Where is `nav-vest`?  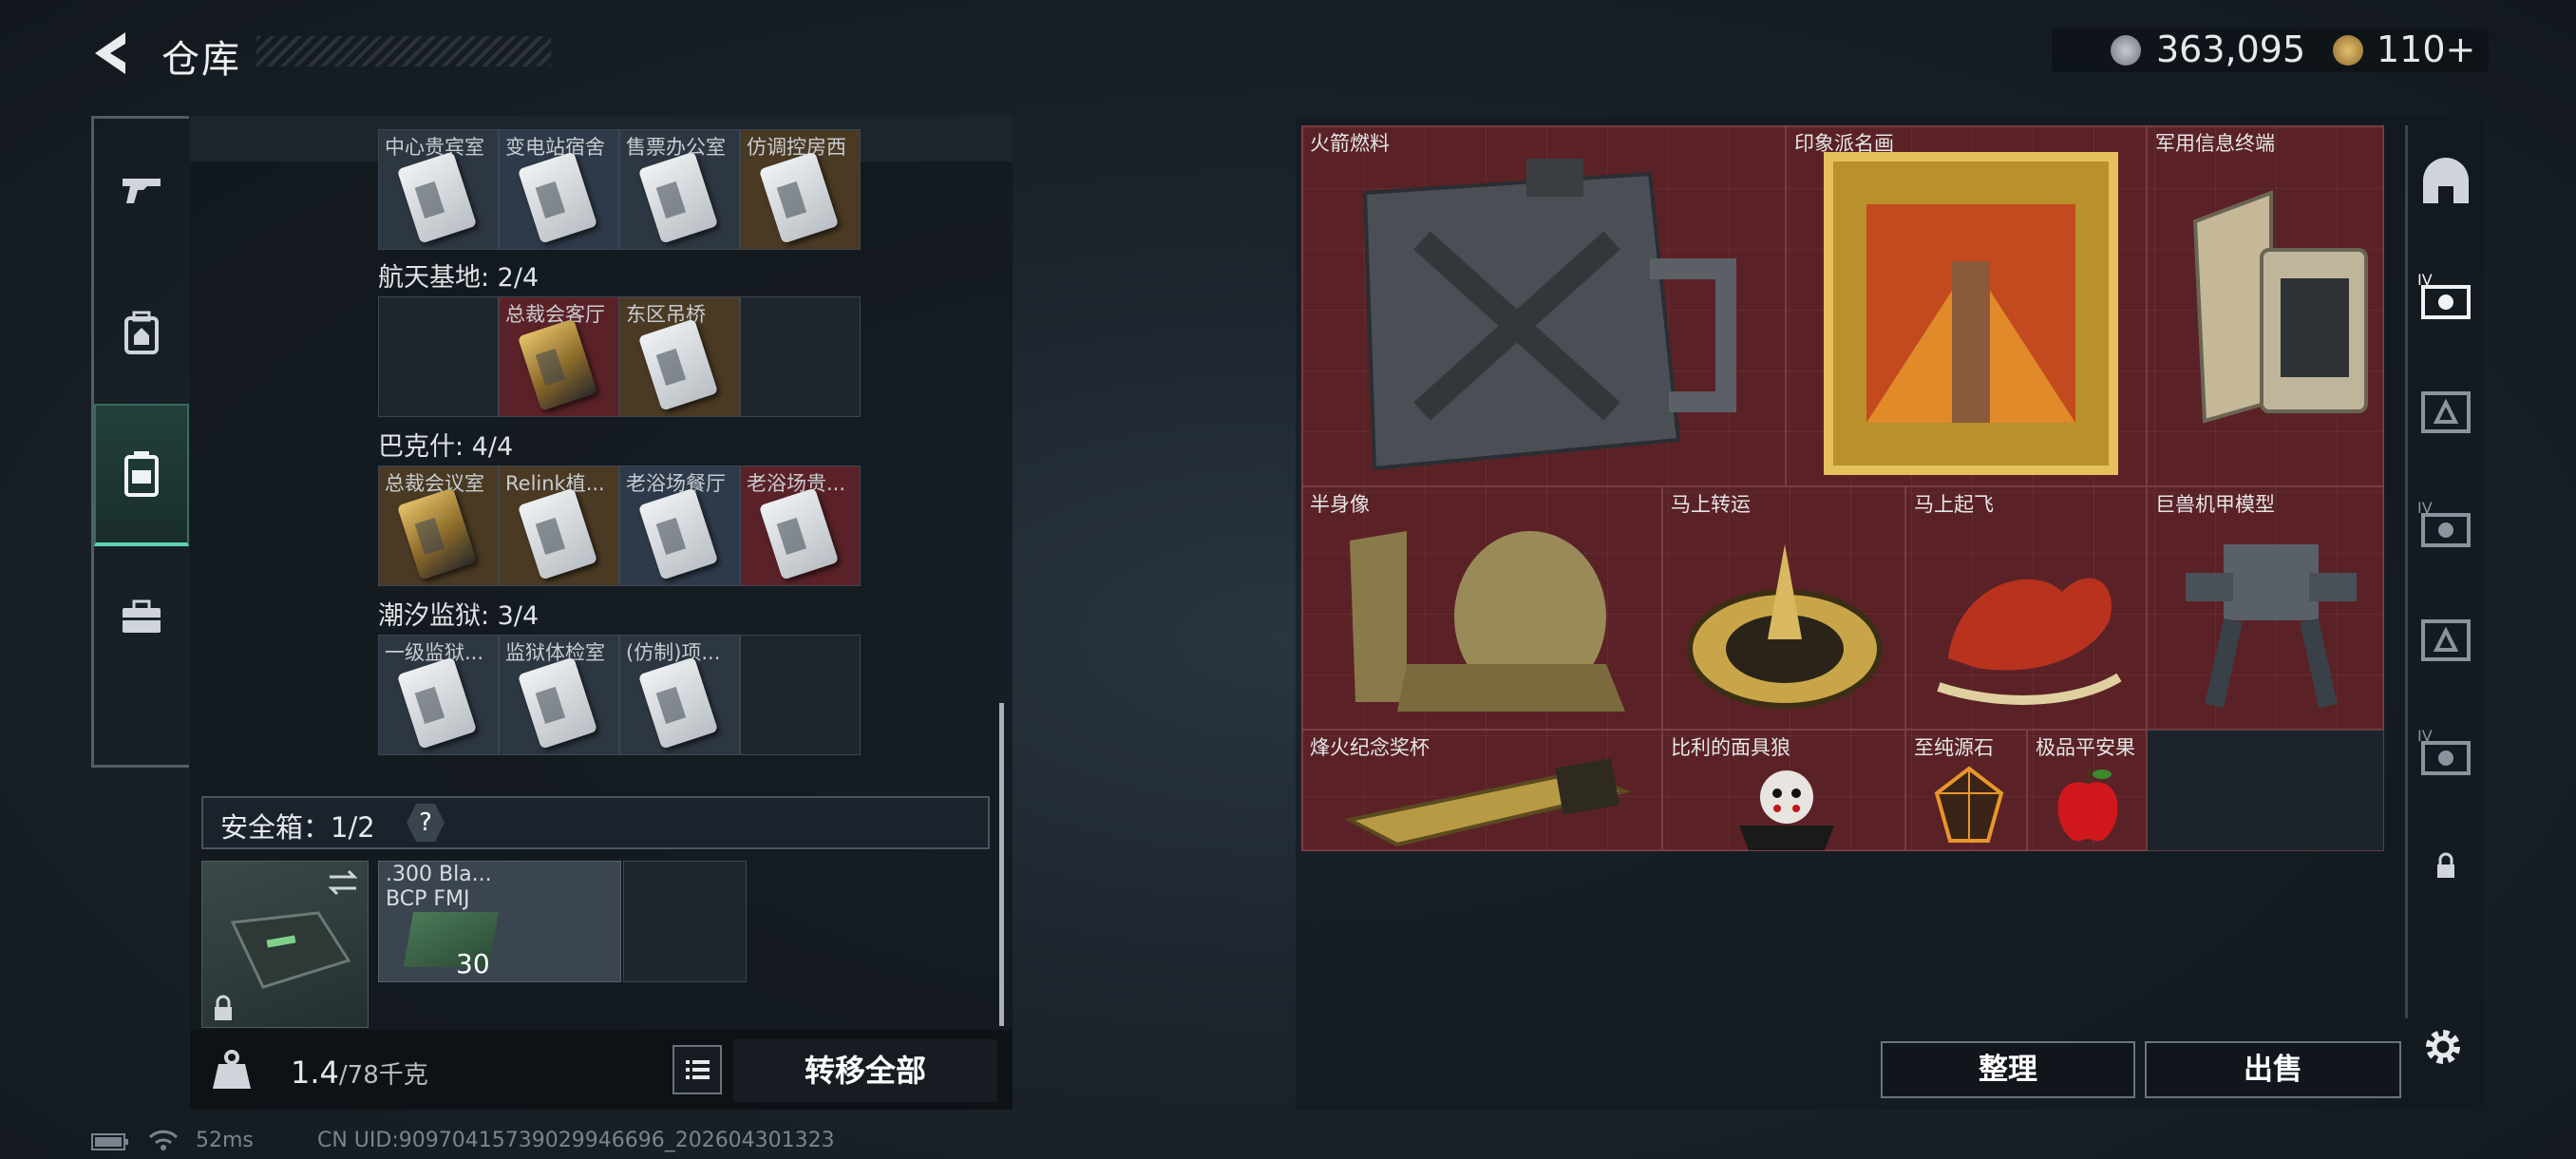 nav-vest is located at coordinates (141, 475).